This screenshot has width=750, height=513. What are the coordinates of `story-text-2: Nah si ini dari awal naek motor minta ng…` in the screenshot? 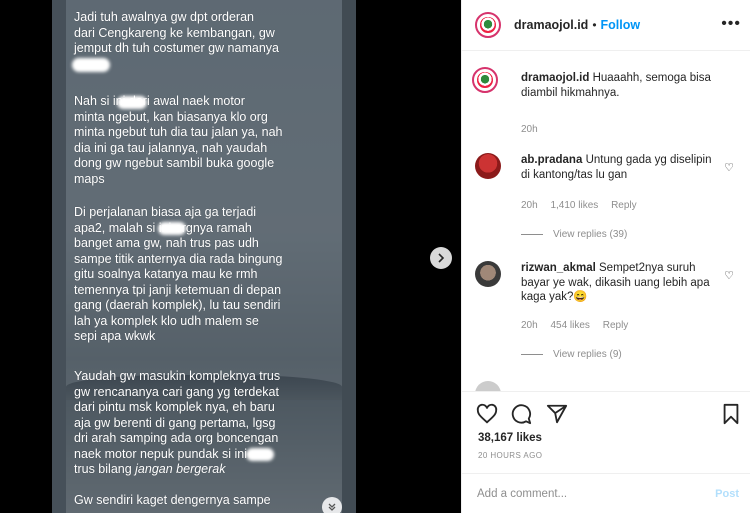 It's located at (178, 140).